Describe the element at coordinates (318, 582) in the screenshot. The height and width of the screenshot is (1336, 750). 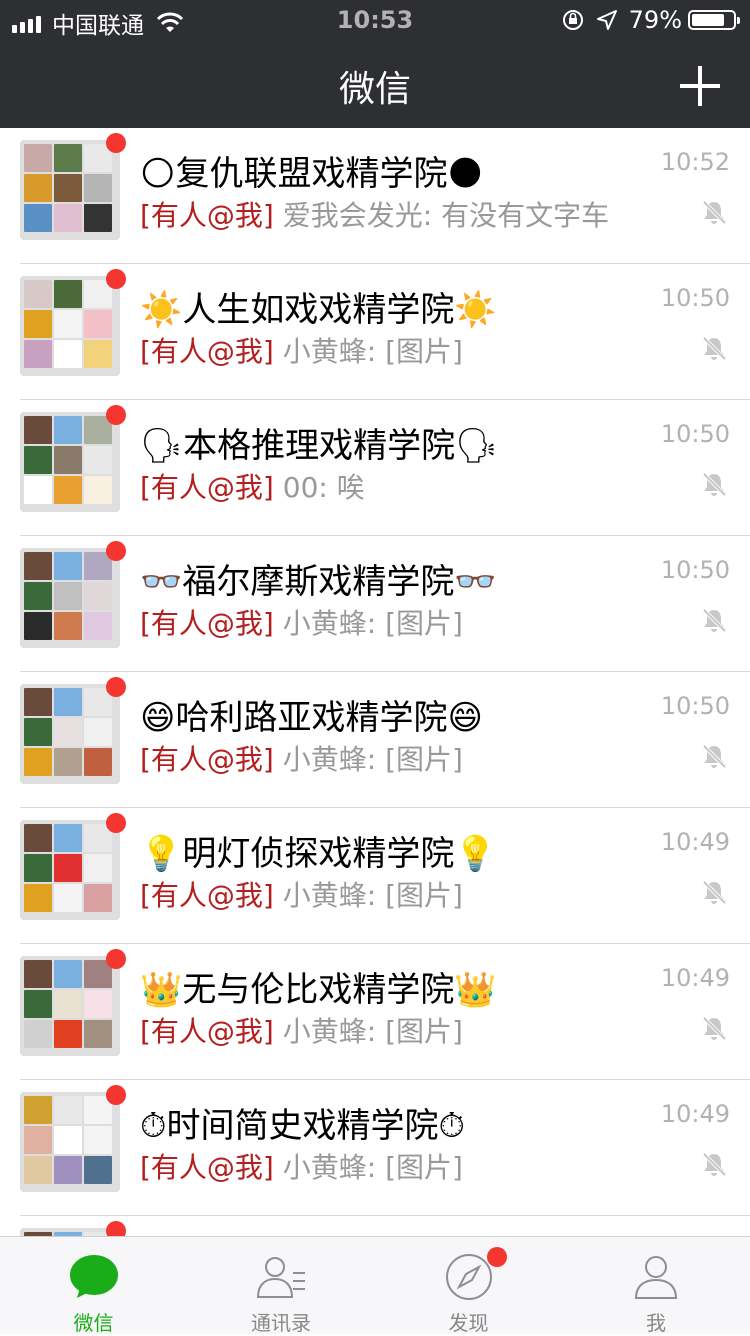
I see `chat-title: 👓福尔摩斯戏精学院👓` at that location.